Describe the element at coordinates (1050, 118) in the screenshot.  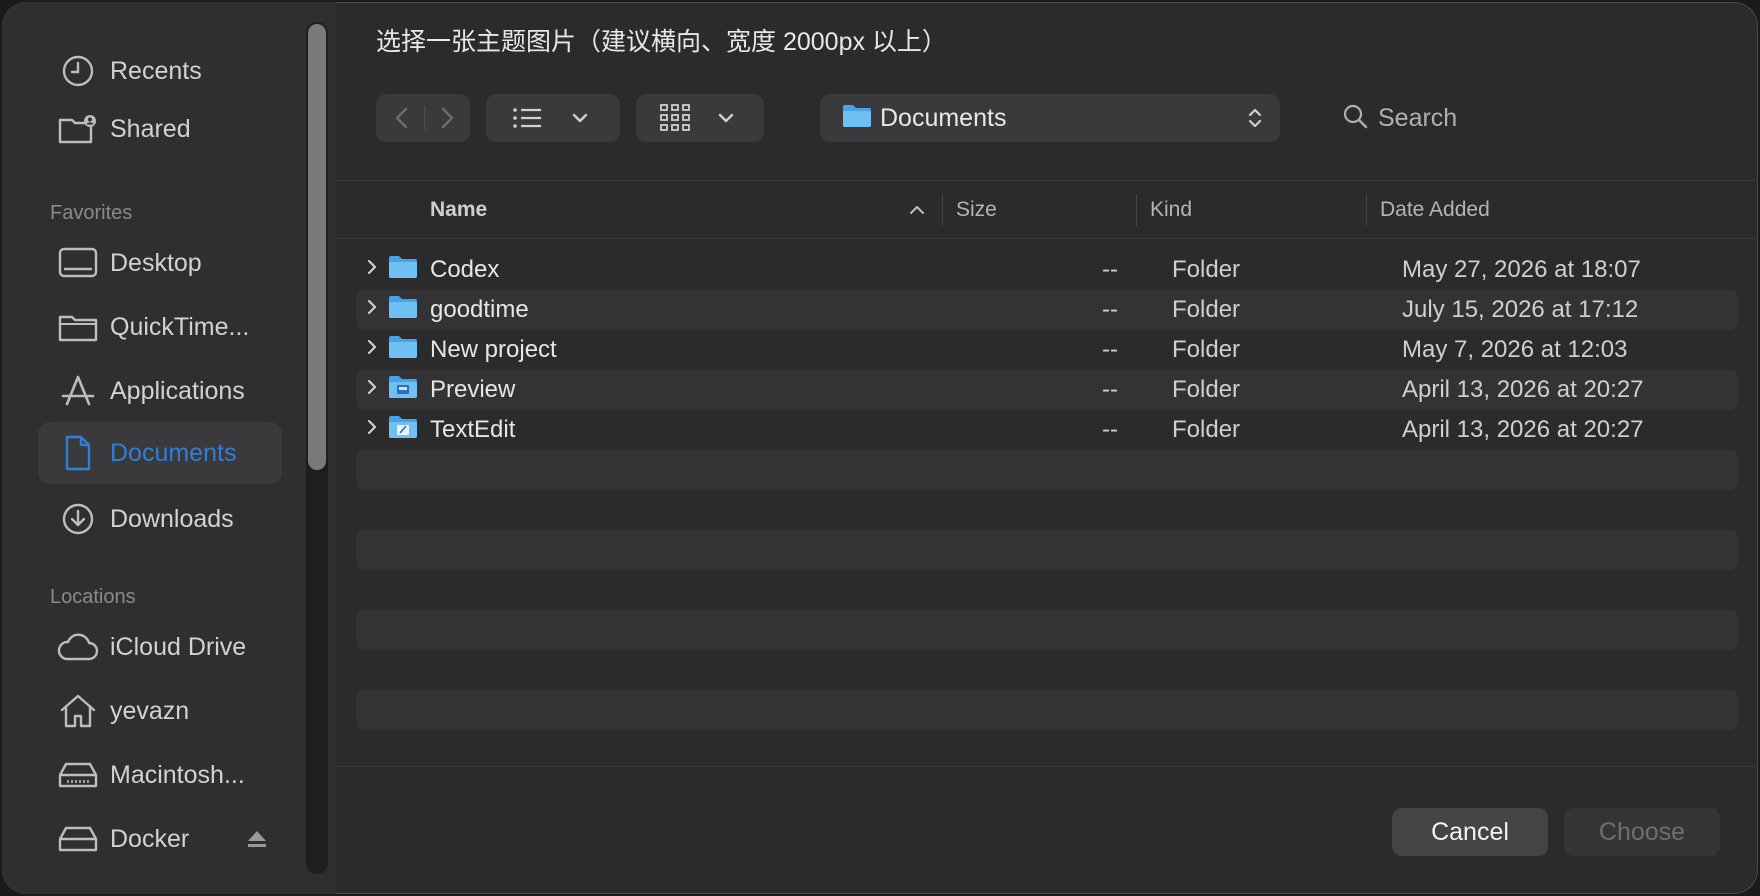
I see `location-popup: Documents` at that location.